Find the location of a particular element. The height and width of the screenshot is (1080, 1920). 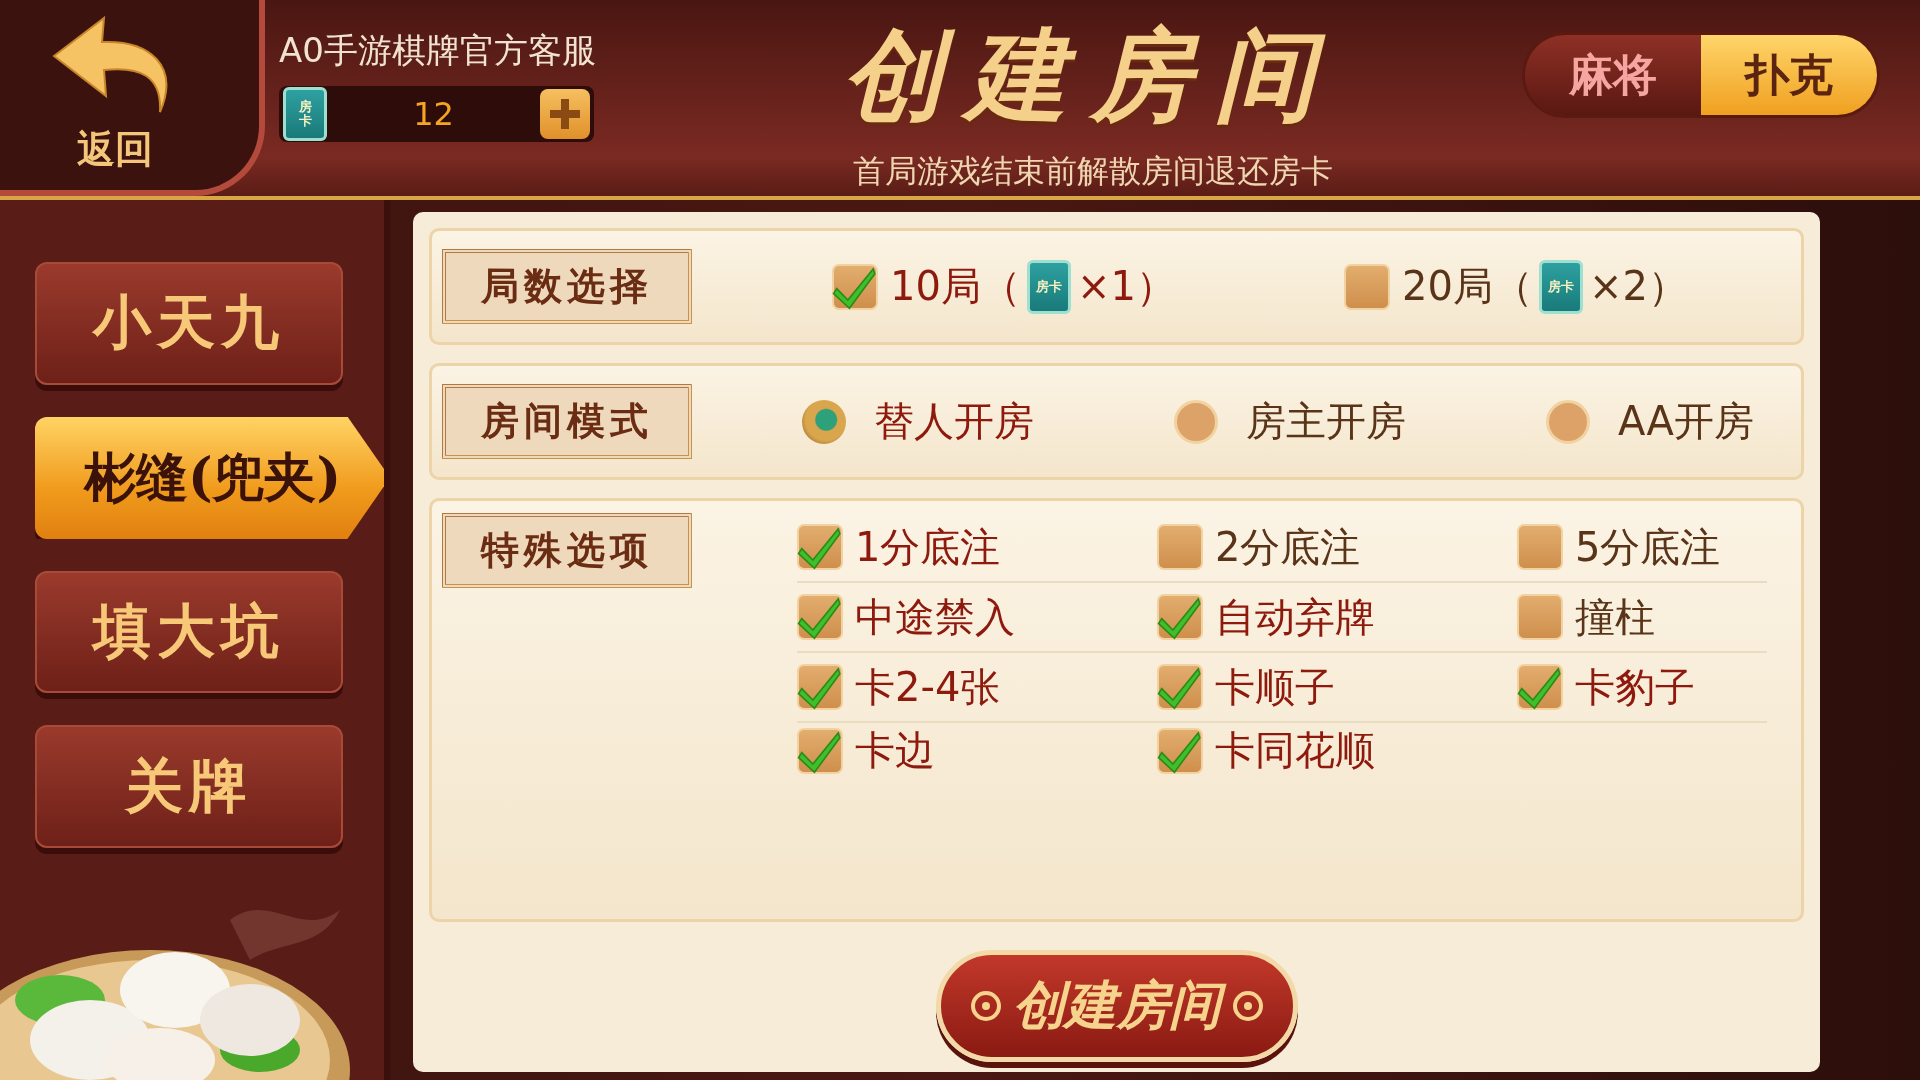

plus-icon is located at coordinates (565, 114).